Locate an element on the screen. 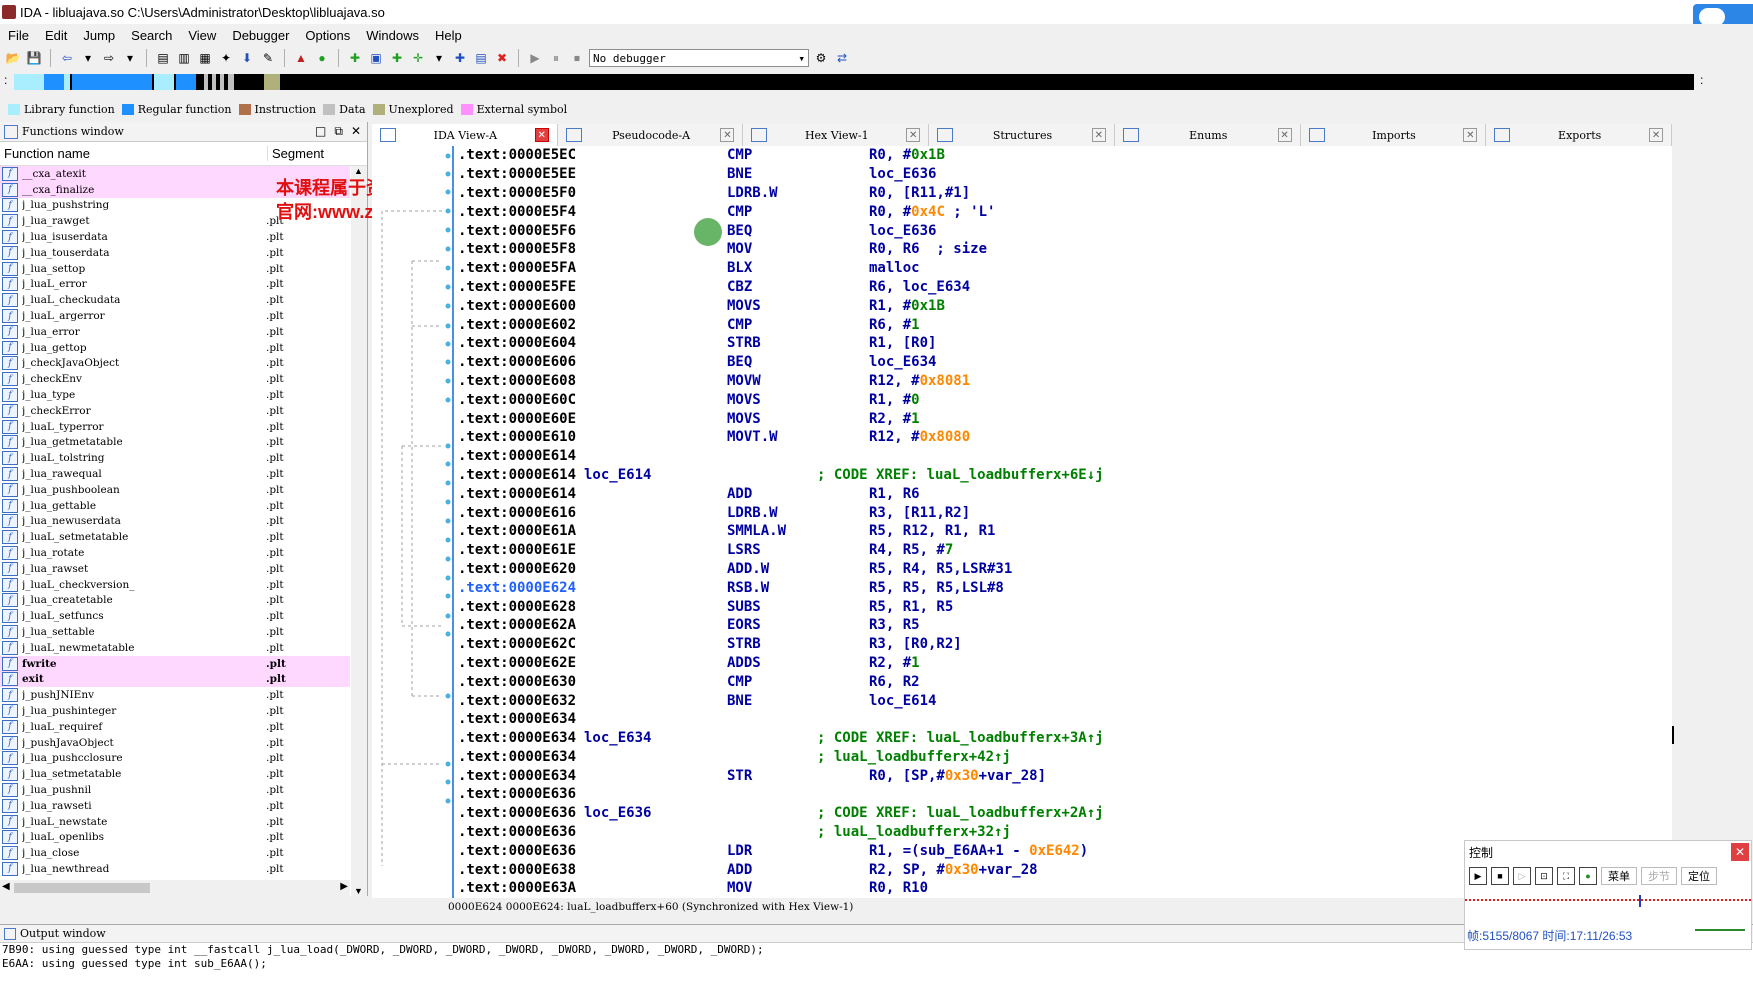  functions-vertical-scrollbar: ▲ ▼ is located at coordinates (359, 531).